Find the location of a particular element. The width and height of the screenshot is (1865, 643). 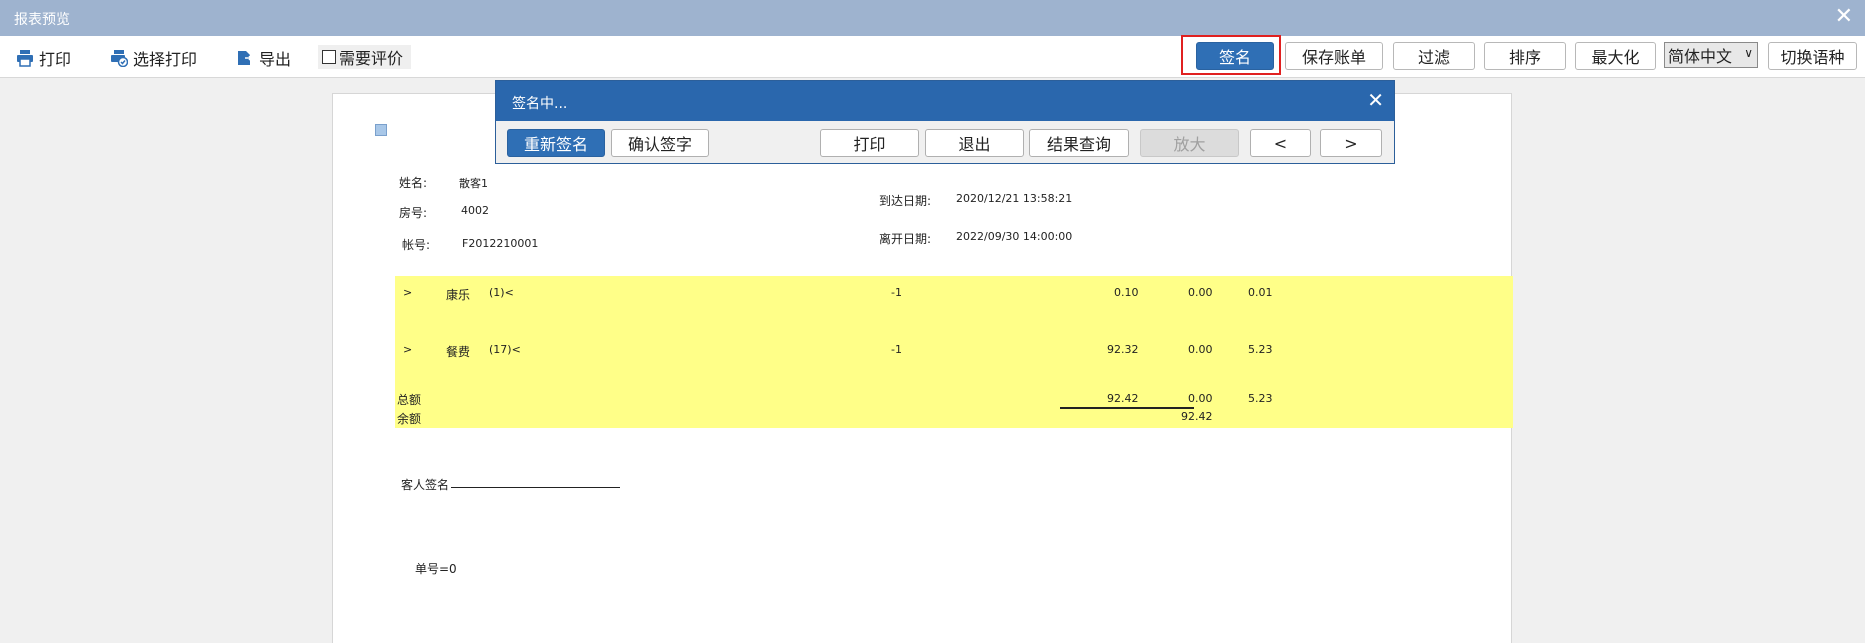

total-tax: 5.23 is located at coordinates (1260, 398).